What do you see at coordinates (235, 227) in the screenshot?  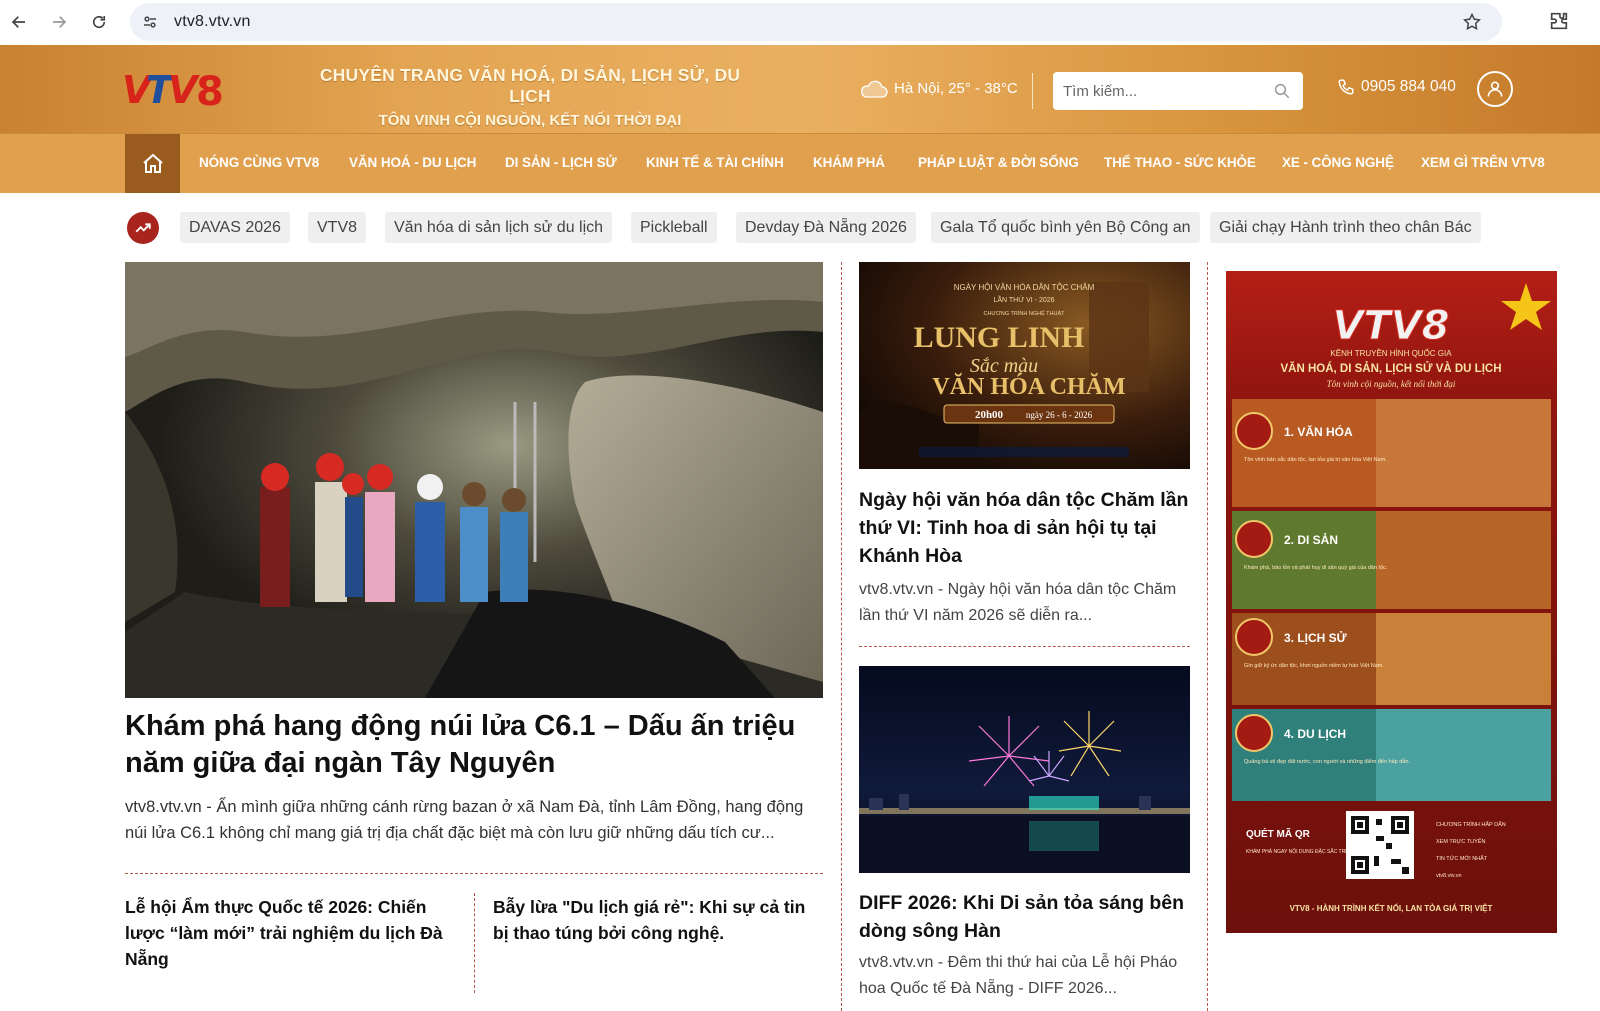 I see `trending-tag: DAVAS 2026` at bounding box center [235, 227].